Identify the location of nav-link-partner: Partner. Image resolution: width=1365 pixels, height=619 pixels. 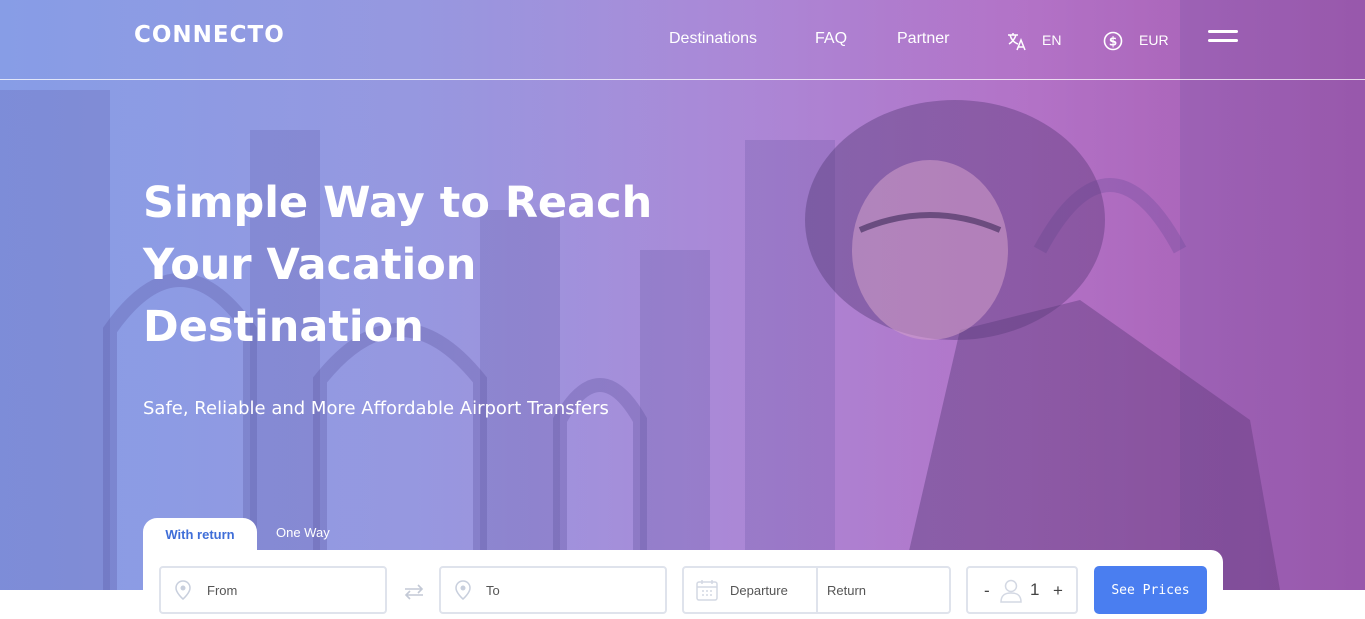
(923, 39).